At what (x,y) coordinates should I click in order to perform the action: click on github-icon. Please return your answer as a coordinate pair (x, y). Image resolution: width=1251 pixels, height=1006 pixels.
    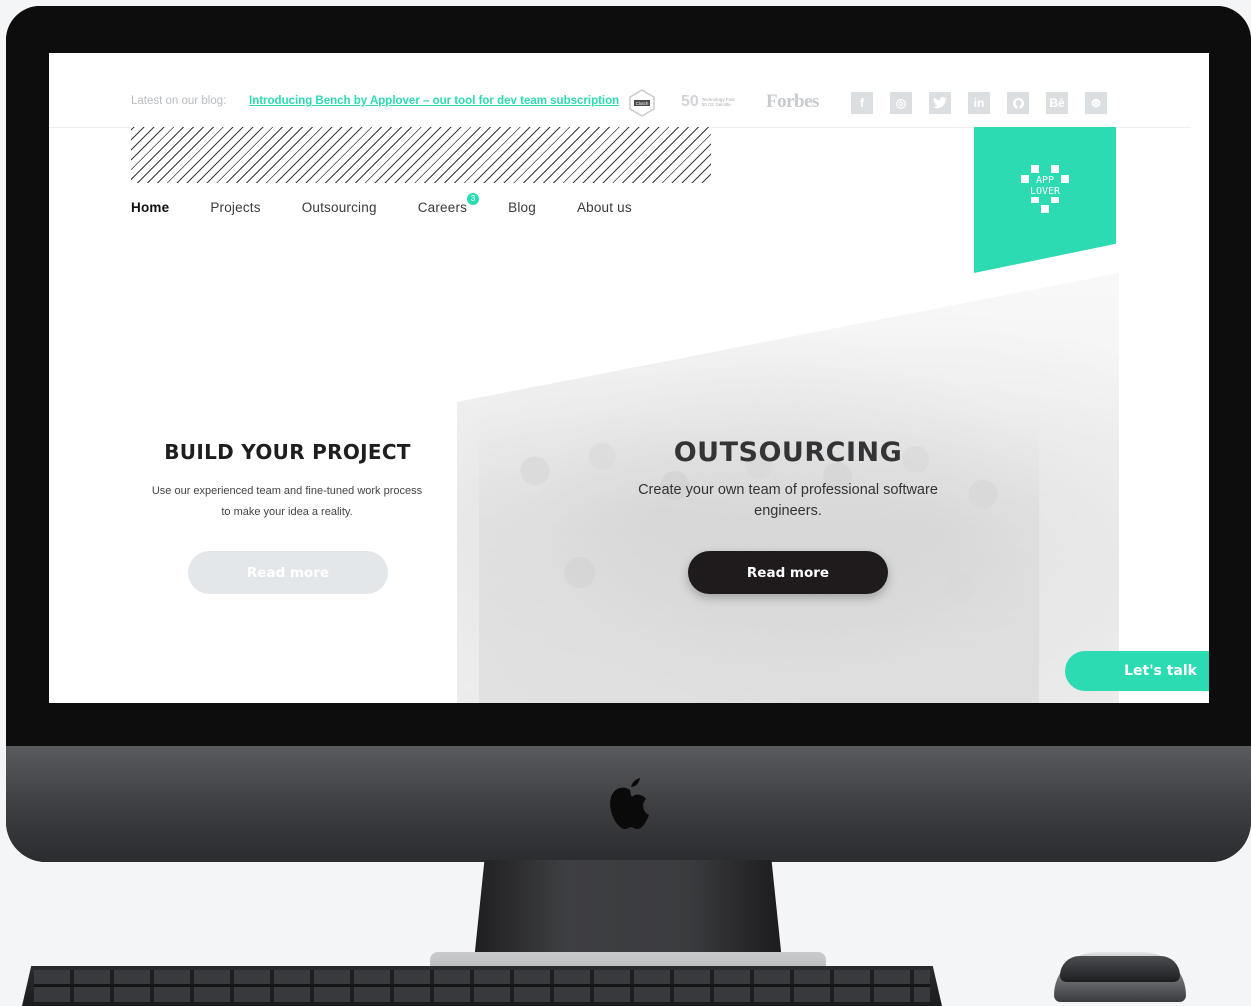
    Looking at the image, I should click on (1018, 103).